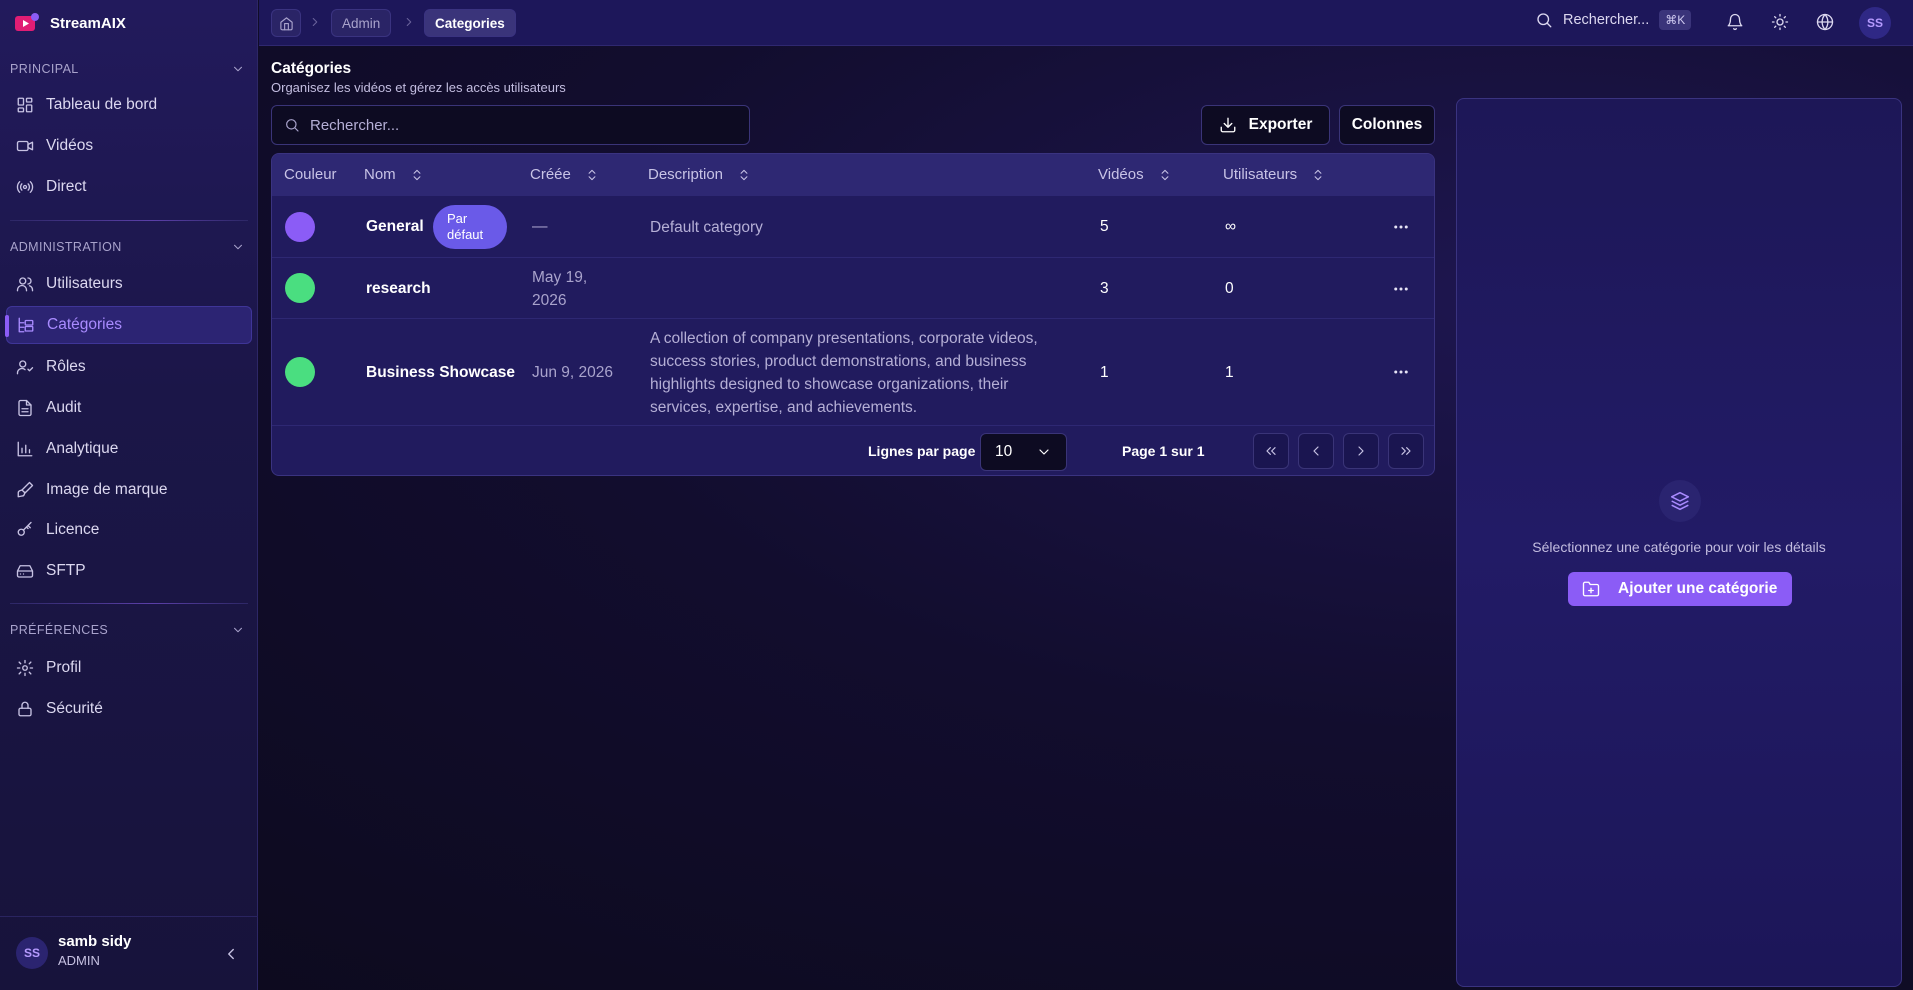 The image size is (1913, 990). Describe the element at coordinates (127, 630) in the screenshot. I see `section-preferences-header: PRÉFÉRENCES` at that location.